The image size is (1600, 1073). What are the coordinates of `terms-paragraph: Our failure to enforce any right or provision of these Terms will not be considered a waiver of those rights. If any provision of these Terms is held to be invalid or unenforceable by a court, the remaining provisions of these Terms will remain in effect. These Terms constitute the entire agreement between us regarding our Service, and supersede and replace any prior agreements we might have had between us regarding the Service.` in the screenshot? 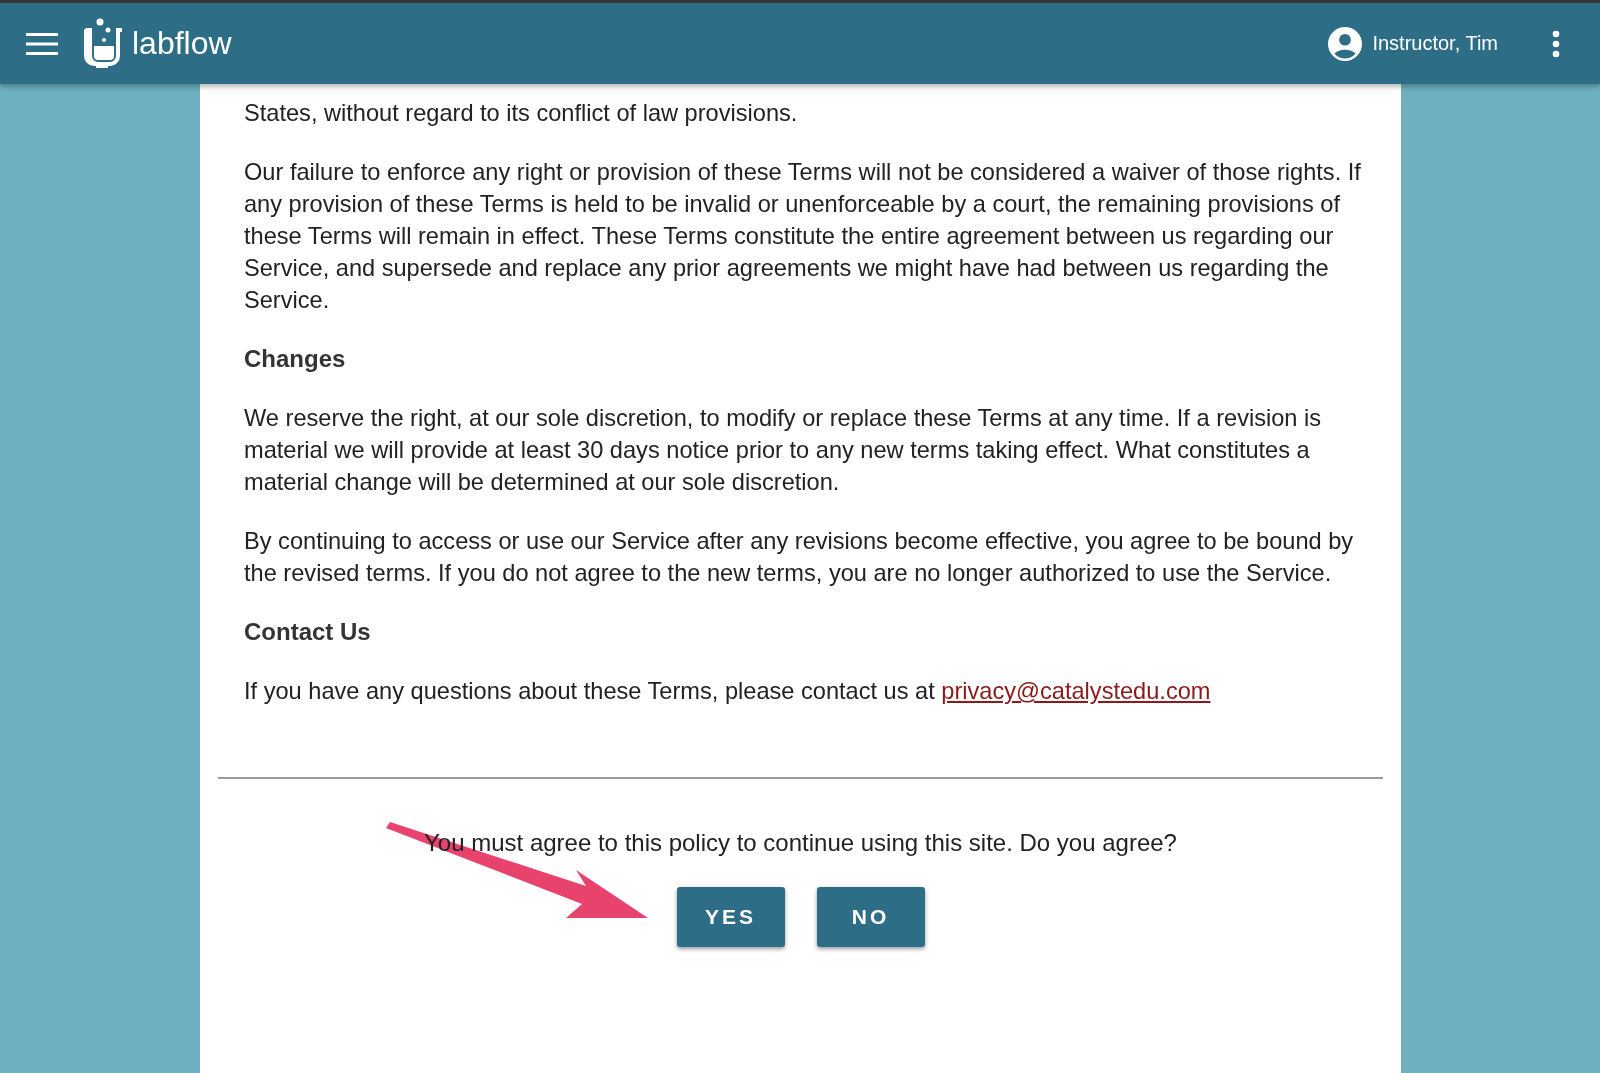 It's located at (802, 236).